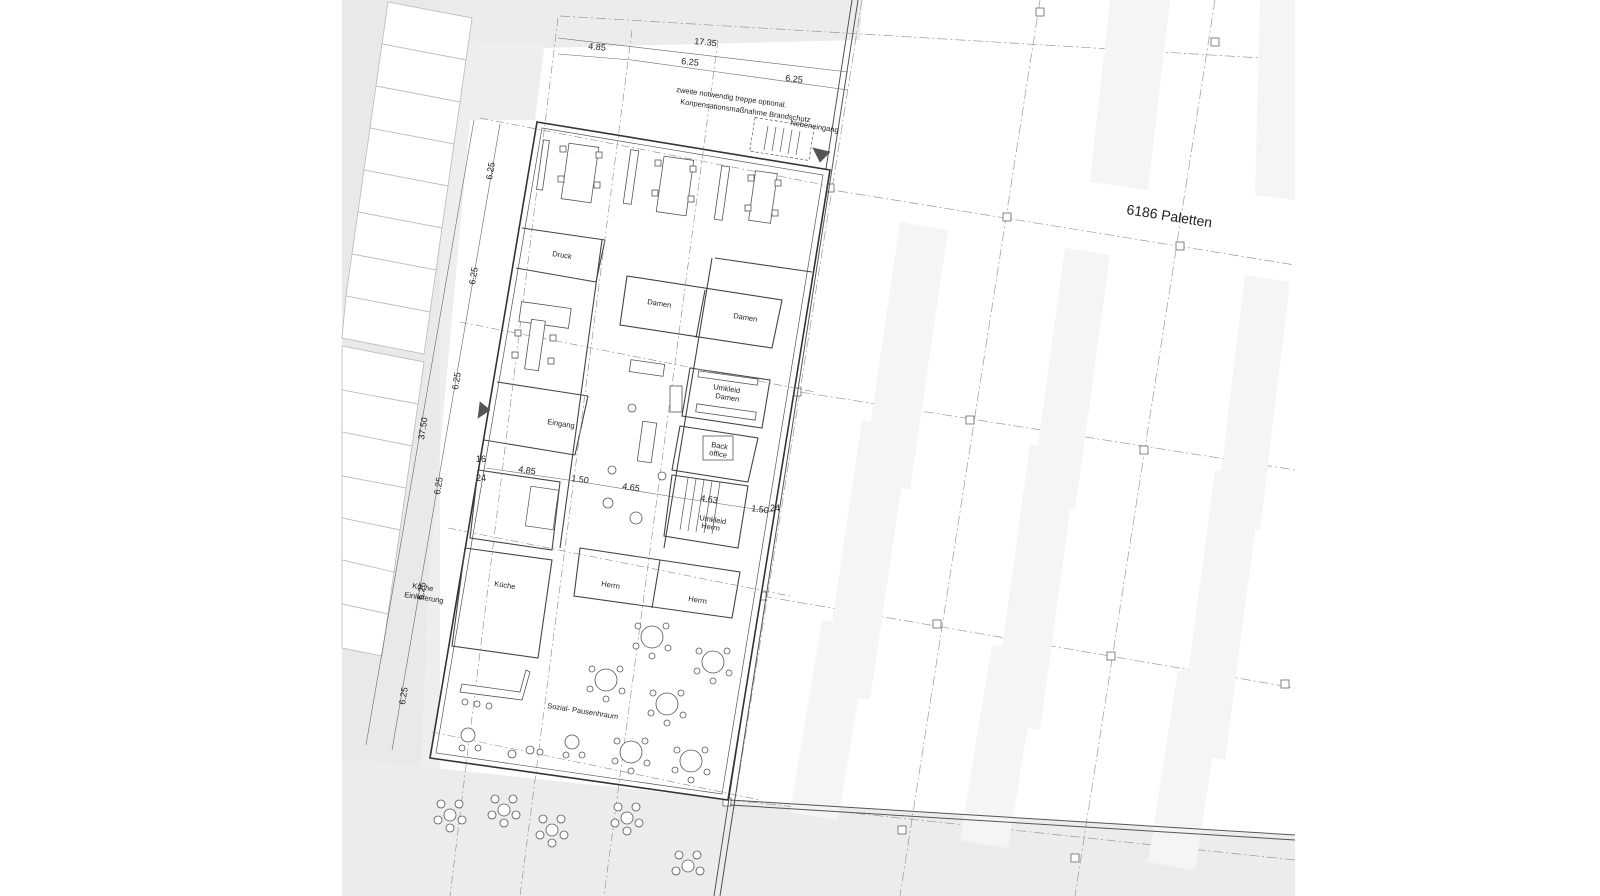 The height and width of the screenshot is (896, 1600). I want to click on dim-left-bay-1: 6.25, so click(490, 170).